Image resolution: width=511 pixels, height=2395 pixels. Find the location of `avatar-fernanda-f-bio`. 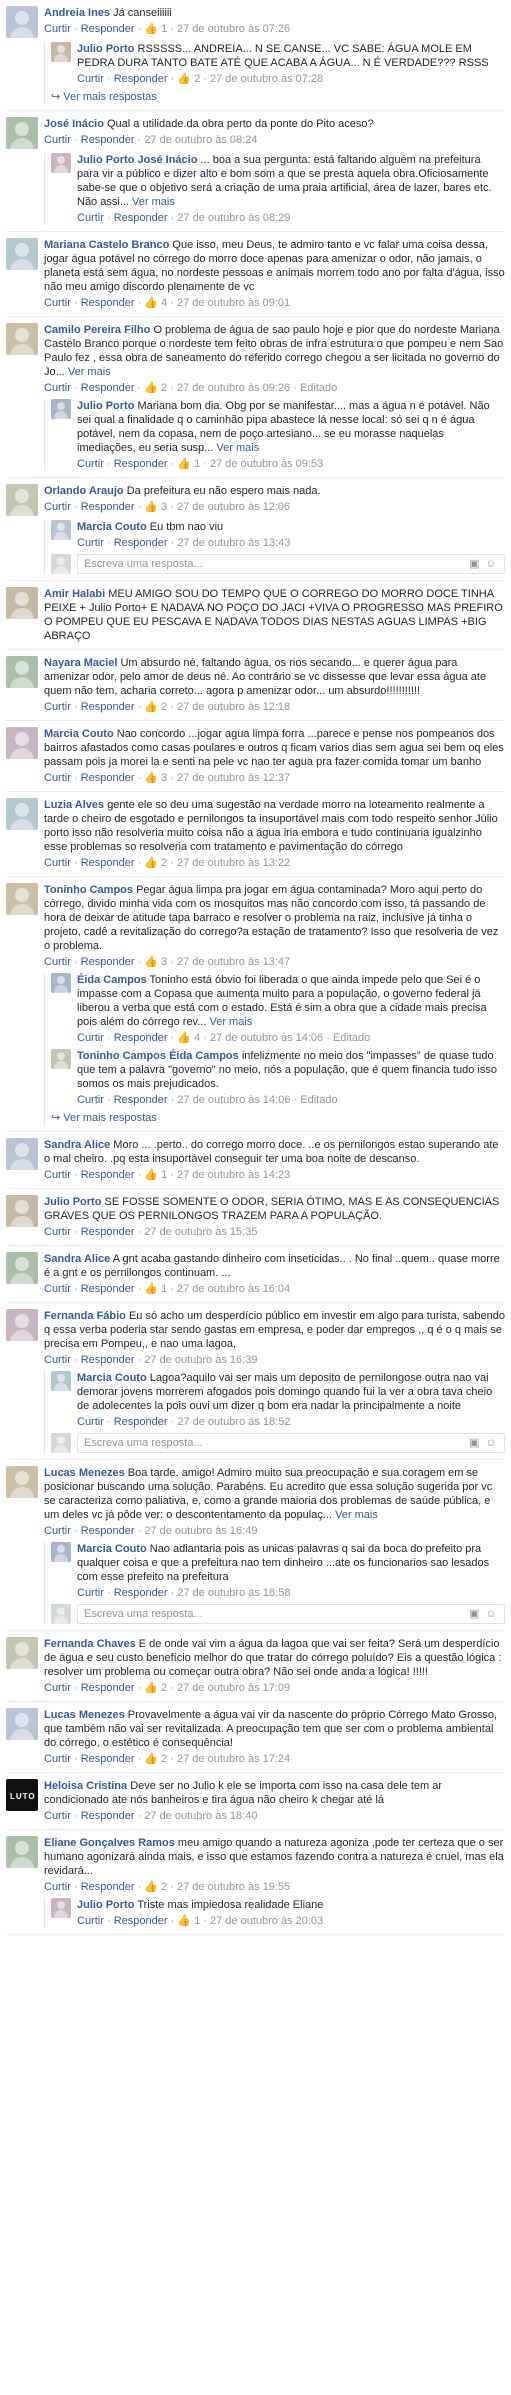

avatar-fernanda-f-bio is located at coordinates (22, 1325).